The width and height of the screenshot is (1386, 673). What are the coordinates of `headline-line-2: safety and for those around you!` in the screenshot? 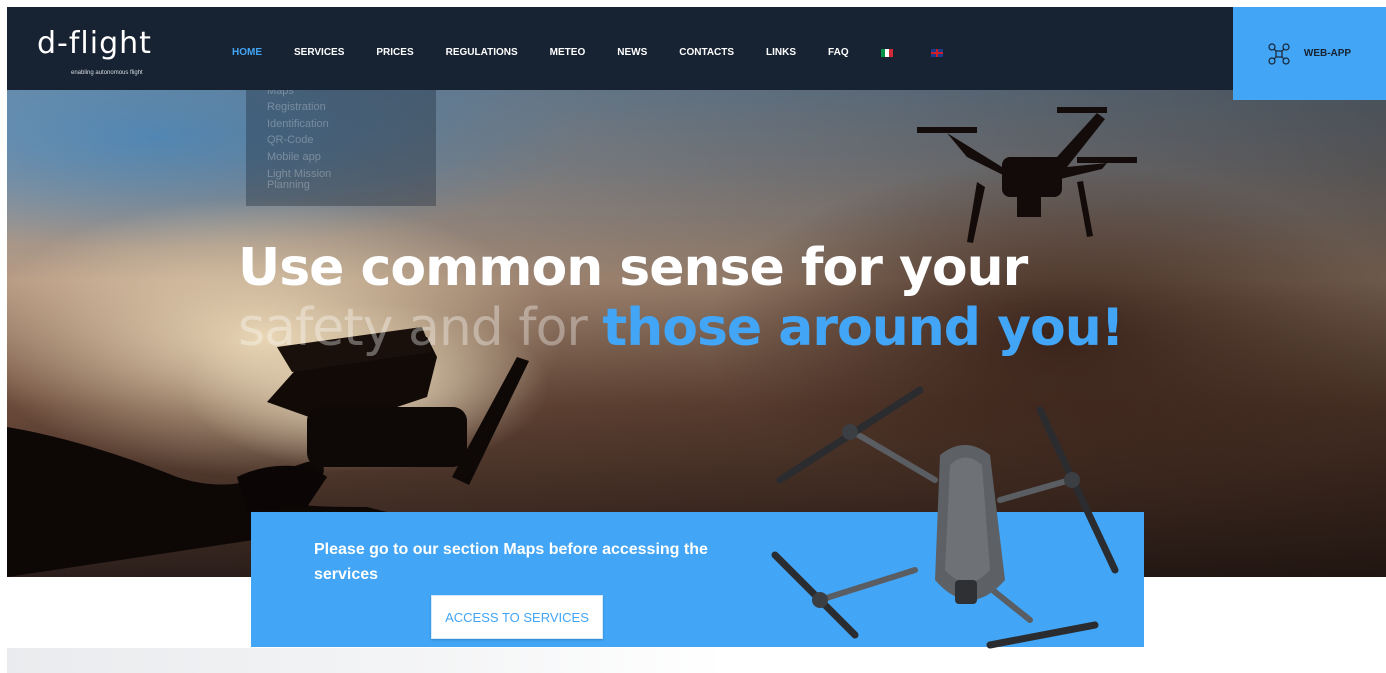 It's located at (681, 334).